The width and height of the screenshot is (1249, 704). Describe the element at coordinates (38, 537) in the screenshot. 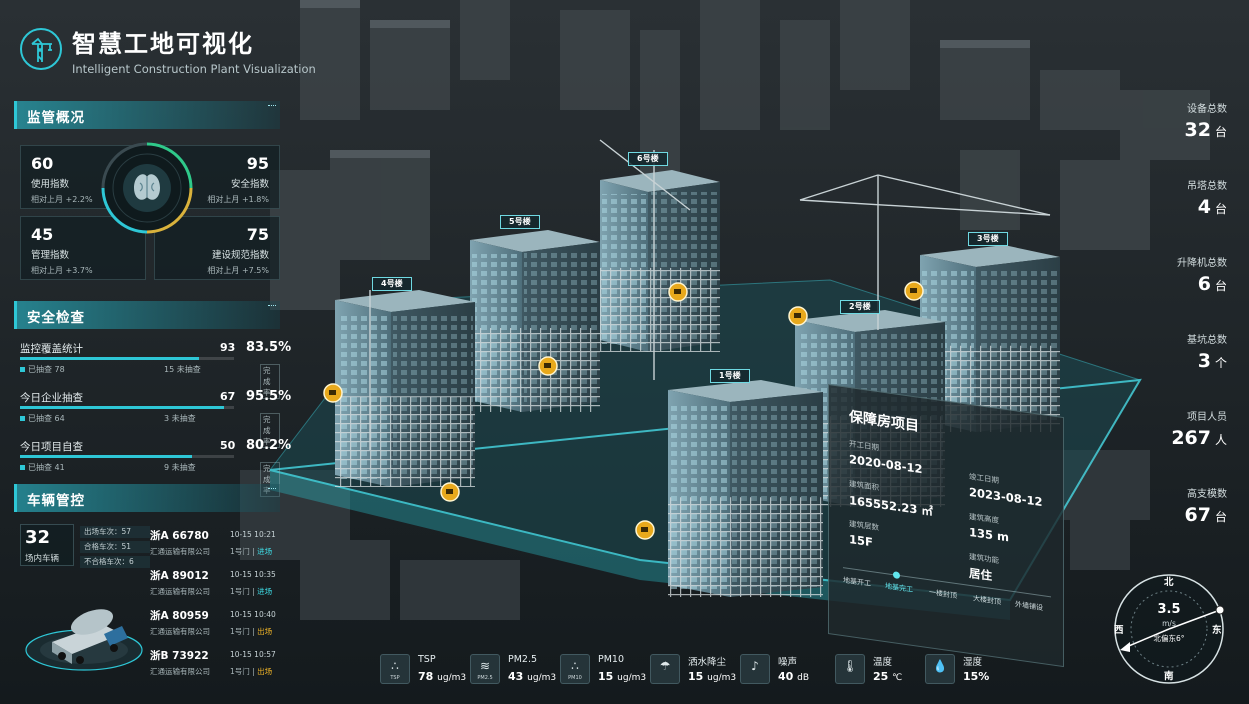

I see `vehicle-count: 32` at that location.